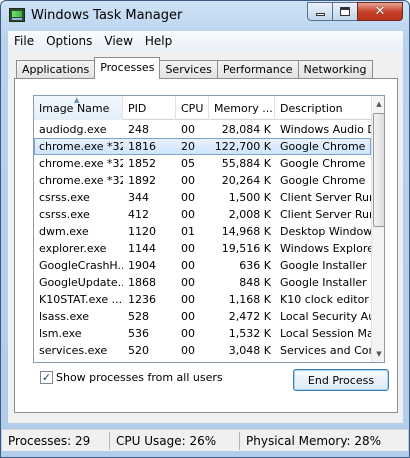  I want to click on close-icon: ✕, so click(380, 11).